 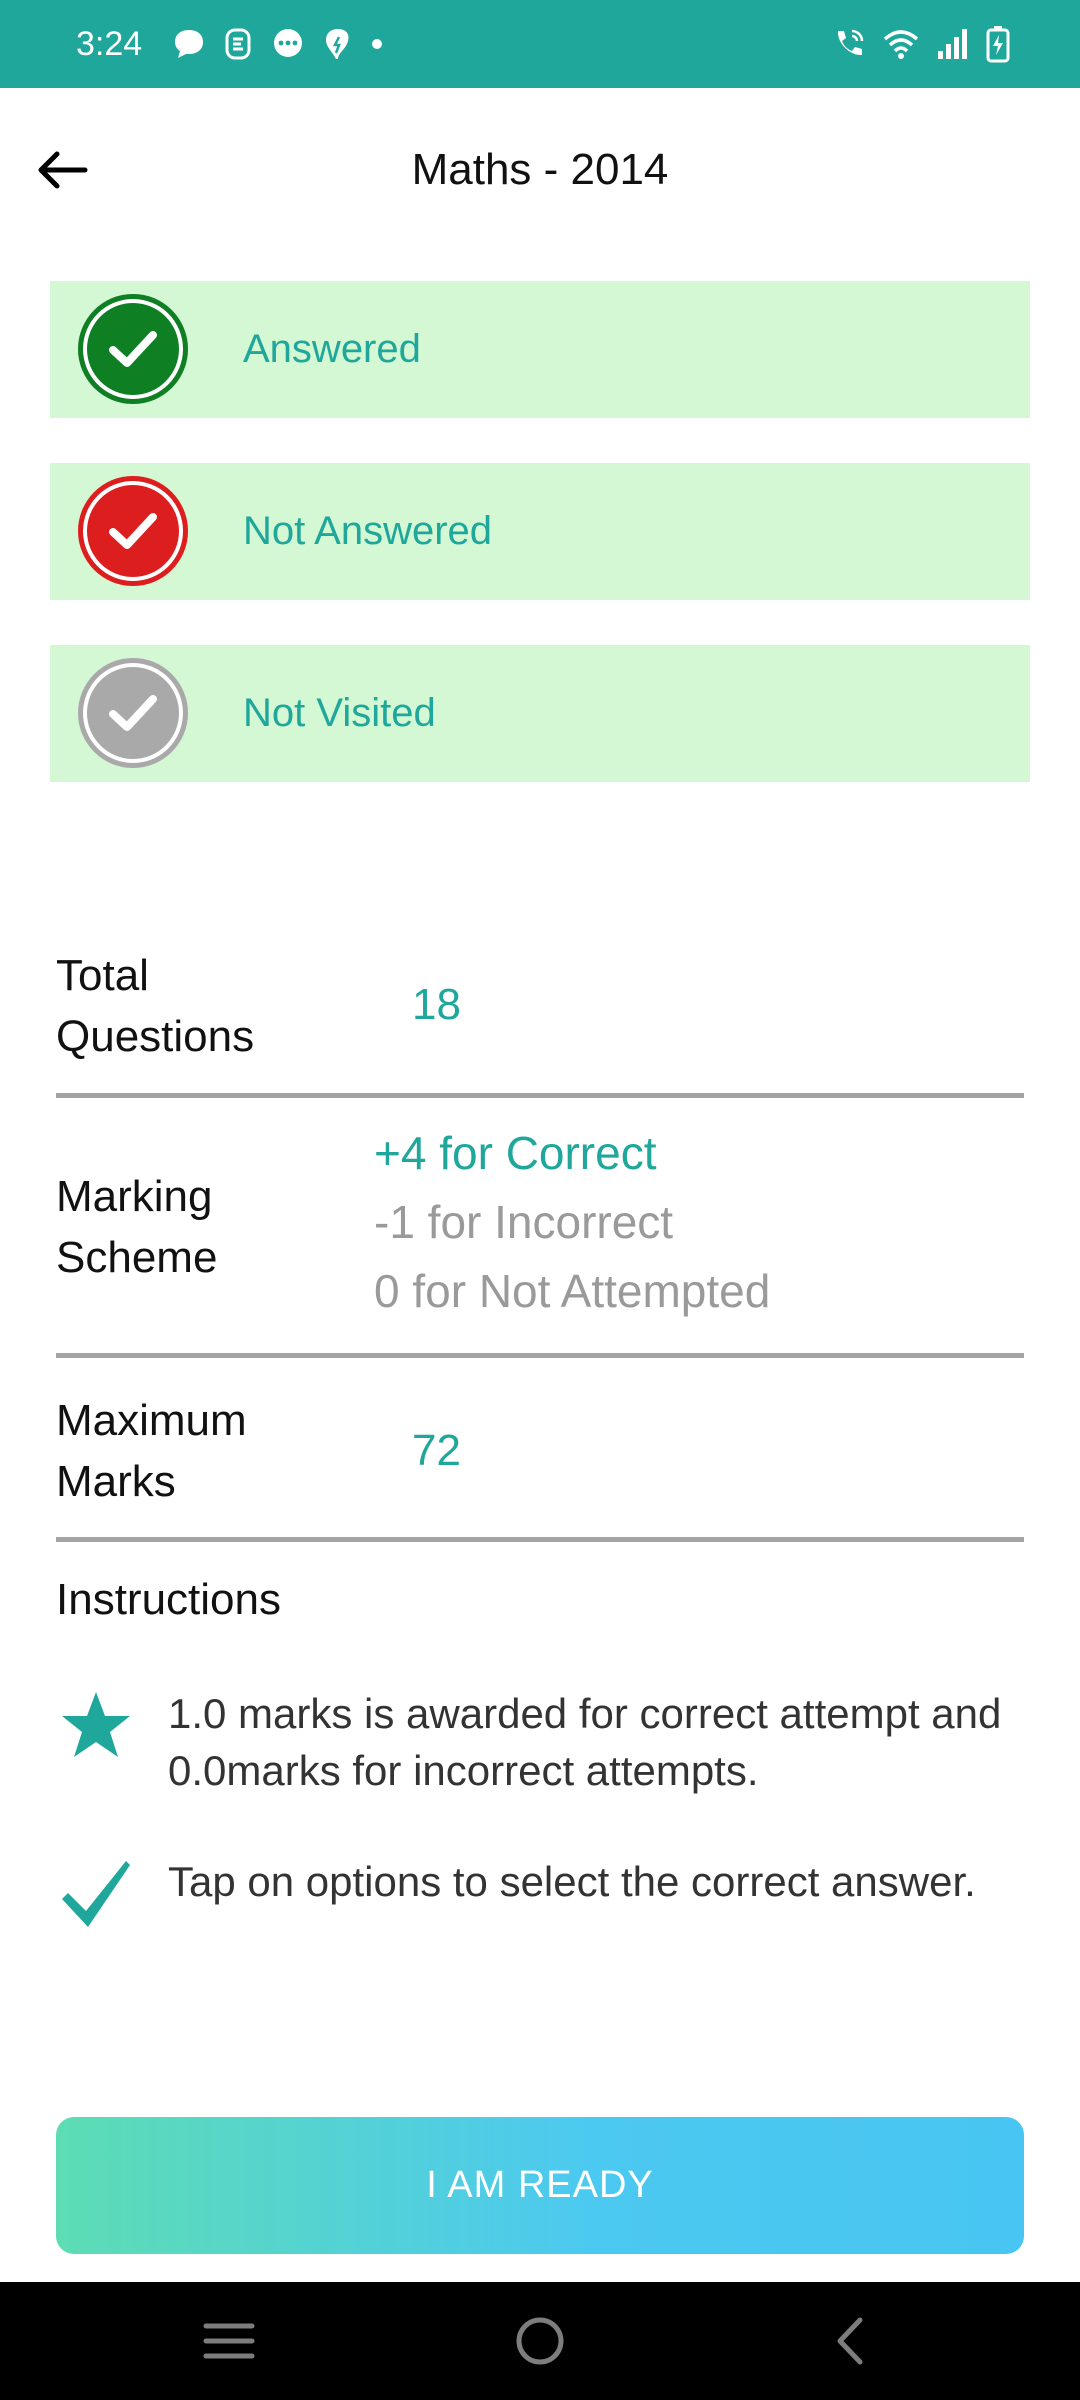 I want to click on back-icon, so click(x=850, y=2341).